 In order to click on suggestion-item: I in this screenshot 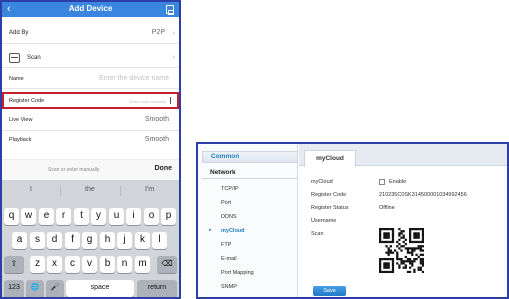, I will do `click(31, 189)`.